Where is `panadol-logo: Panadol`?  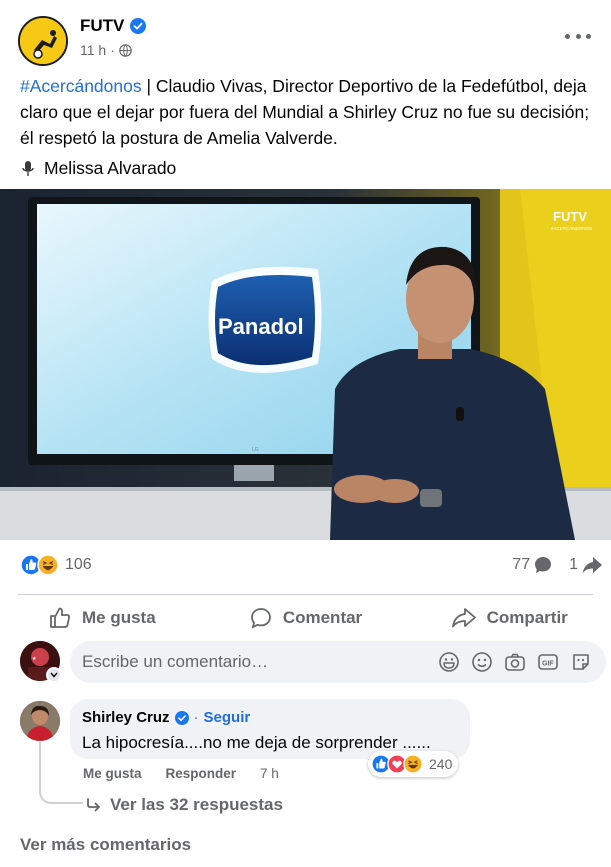 panadol-logo: Panadol is located at coordinates (261, 326).